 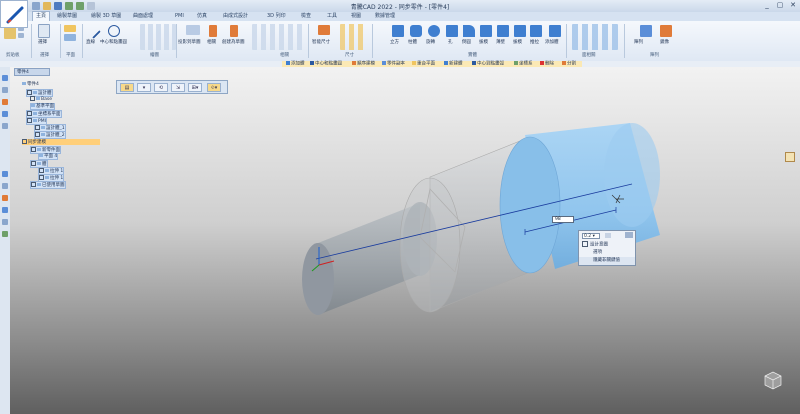 What do you see at coordinates (70, 37) in the screenshot?
I see `plane-options-icon` at bounding box center [70, 37].